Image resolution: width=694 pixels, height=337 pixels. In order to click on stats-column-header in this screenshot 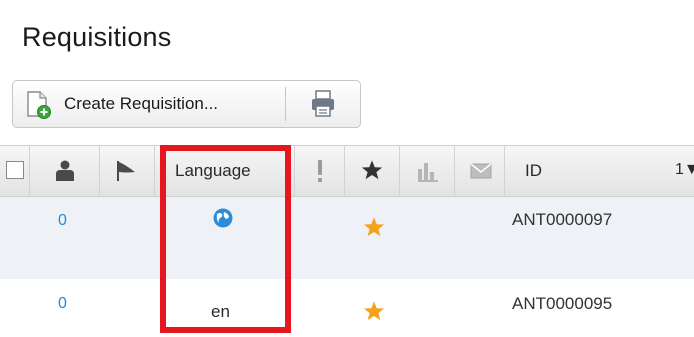, I will do `click(427, 171)`.